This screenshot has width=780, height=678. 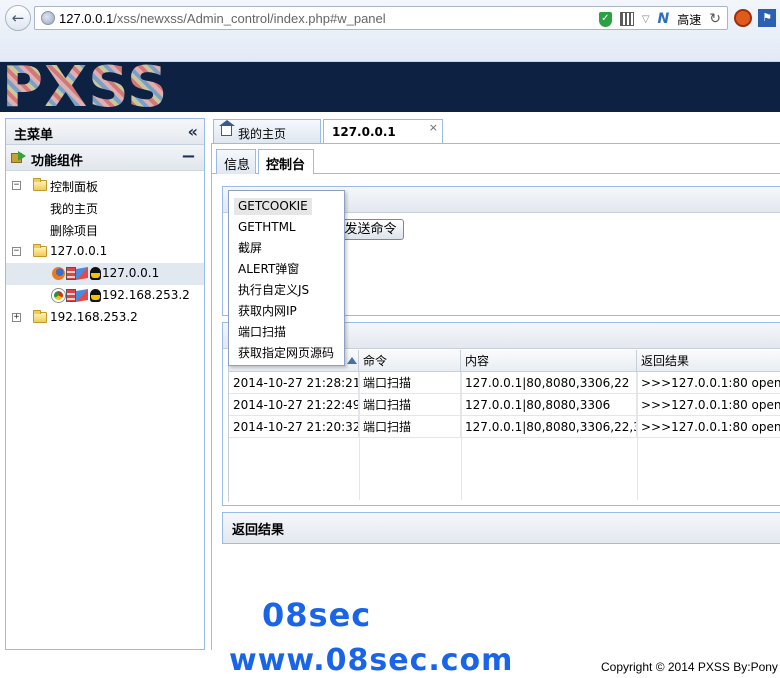 What do you see at coordinates (105, 208) in the screenshot?
I see `tree-node-my-home: 我的主页` at bounding box center [105, 208].